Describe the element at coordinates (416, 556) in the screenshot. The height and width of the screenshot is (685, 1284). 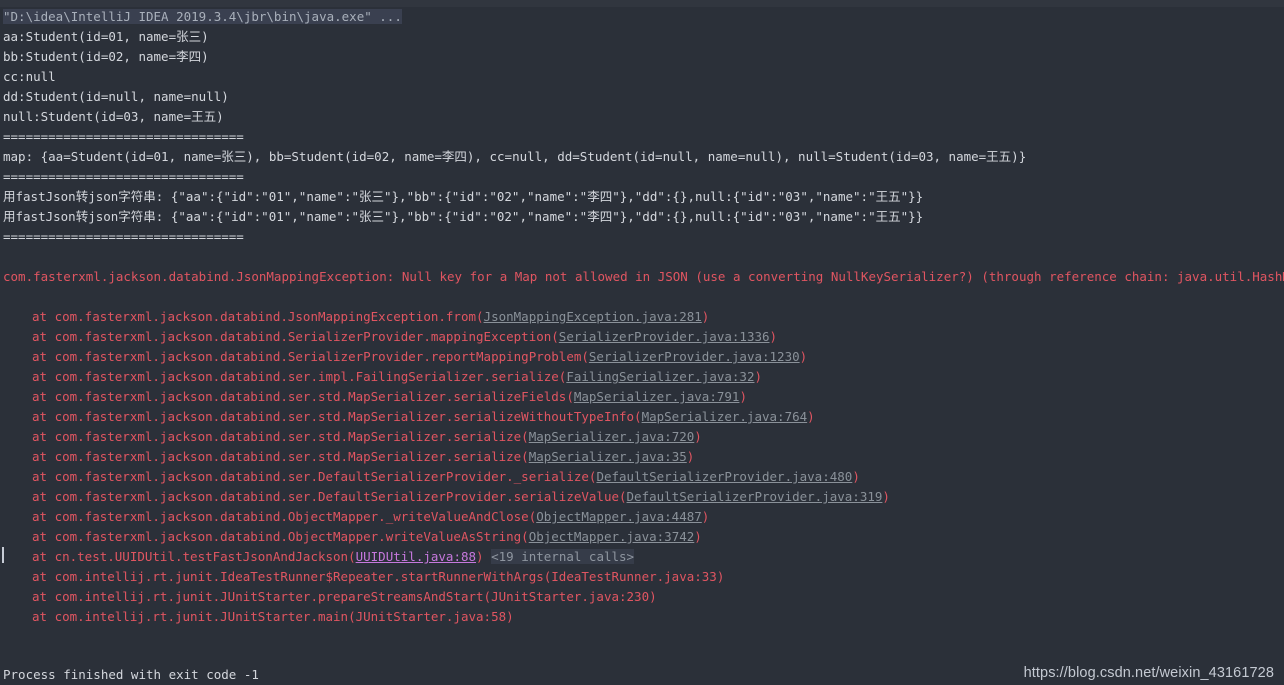
I see `stack-frame-source-link: UUIDUtil.java:88` at that location.